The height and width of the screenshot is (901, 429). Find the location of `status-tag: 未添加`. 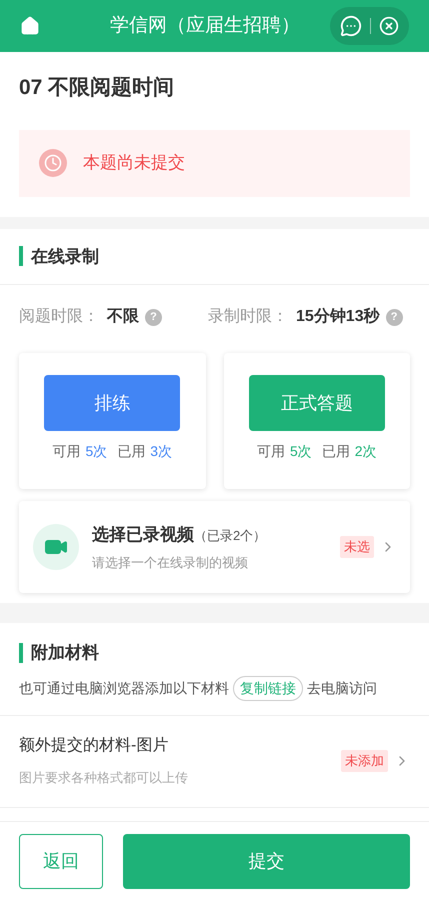

status-tag: 未添加 is located at coordinates (364, 761).